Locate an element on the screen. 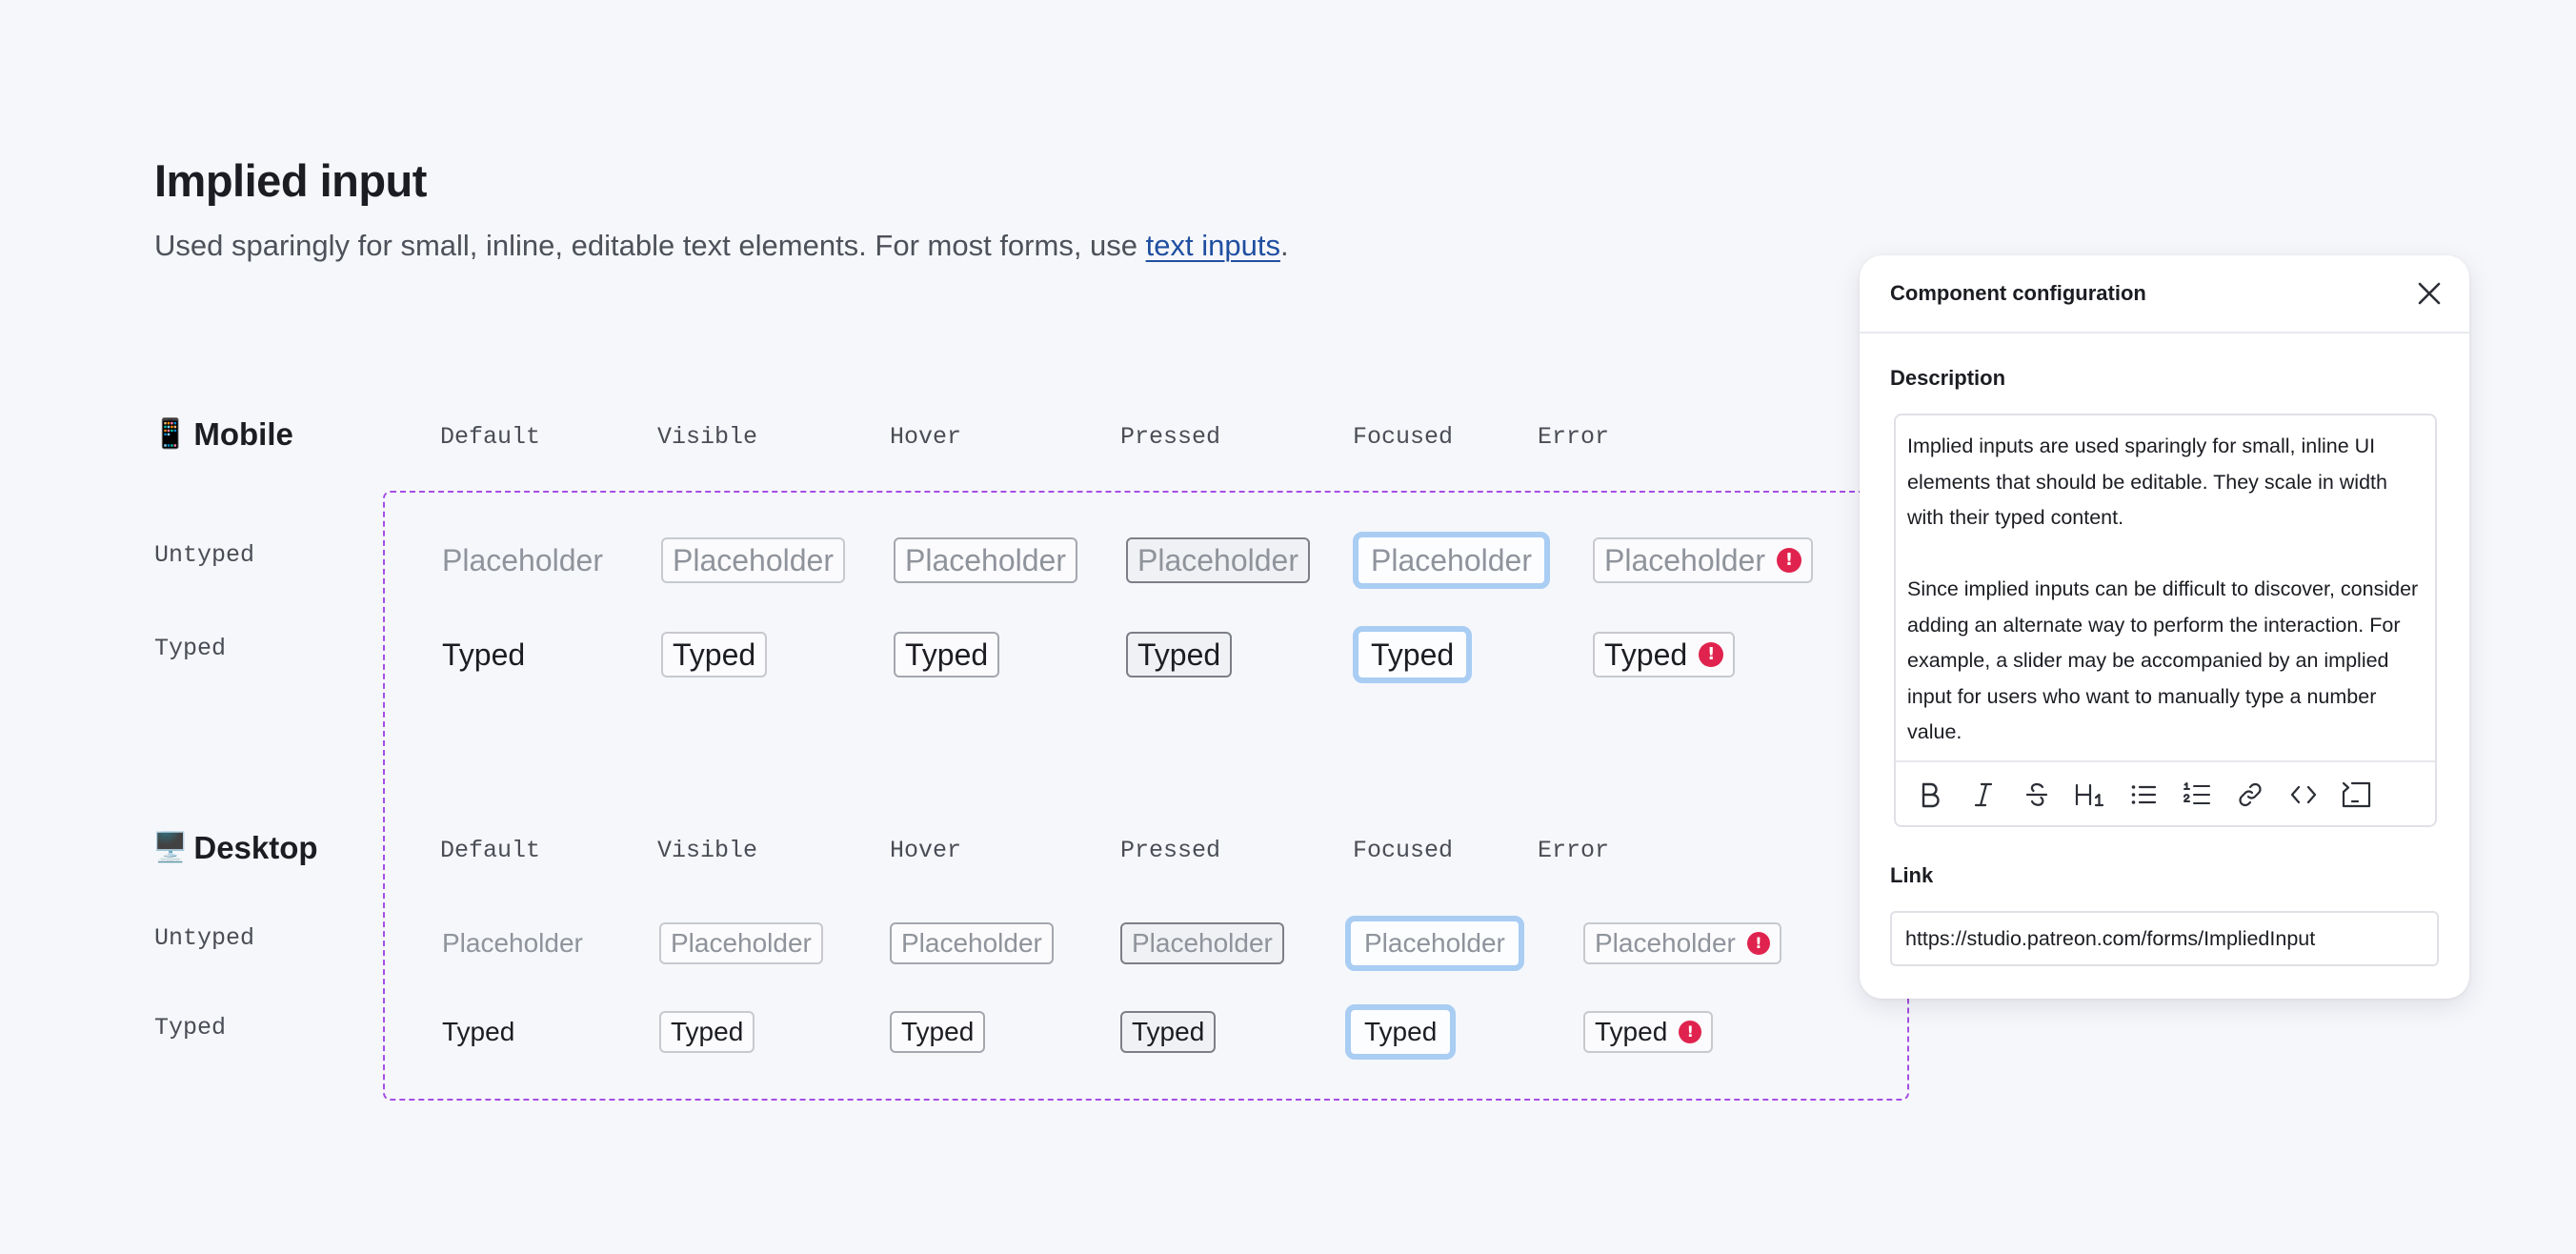 The height and width of the screenshot is (1254, 2576). desktop-typed-pressed-input: Typed is located at coordinates (1168, 1032).